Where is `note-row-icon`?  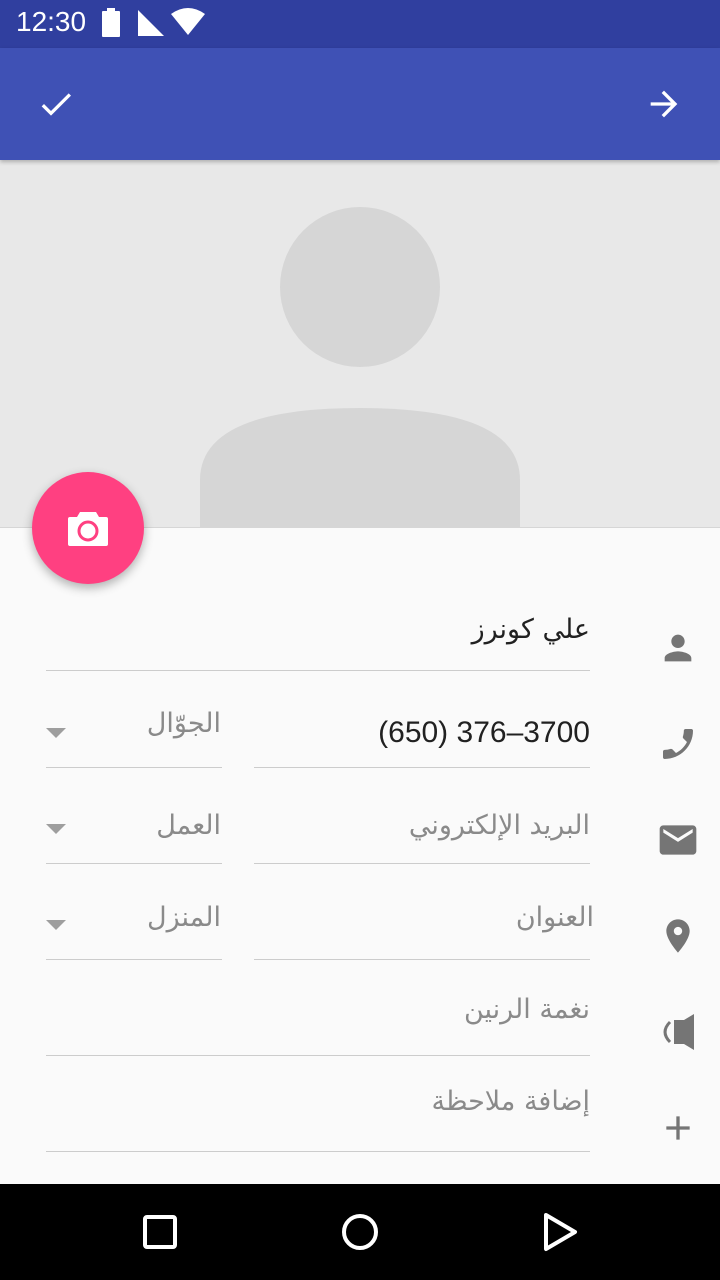
note-row-icon is located at coordinates (678, 1128).